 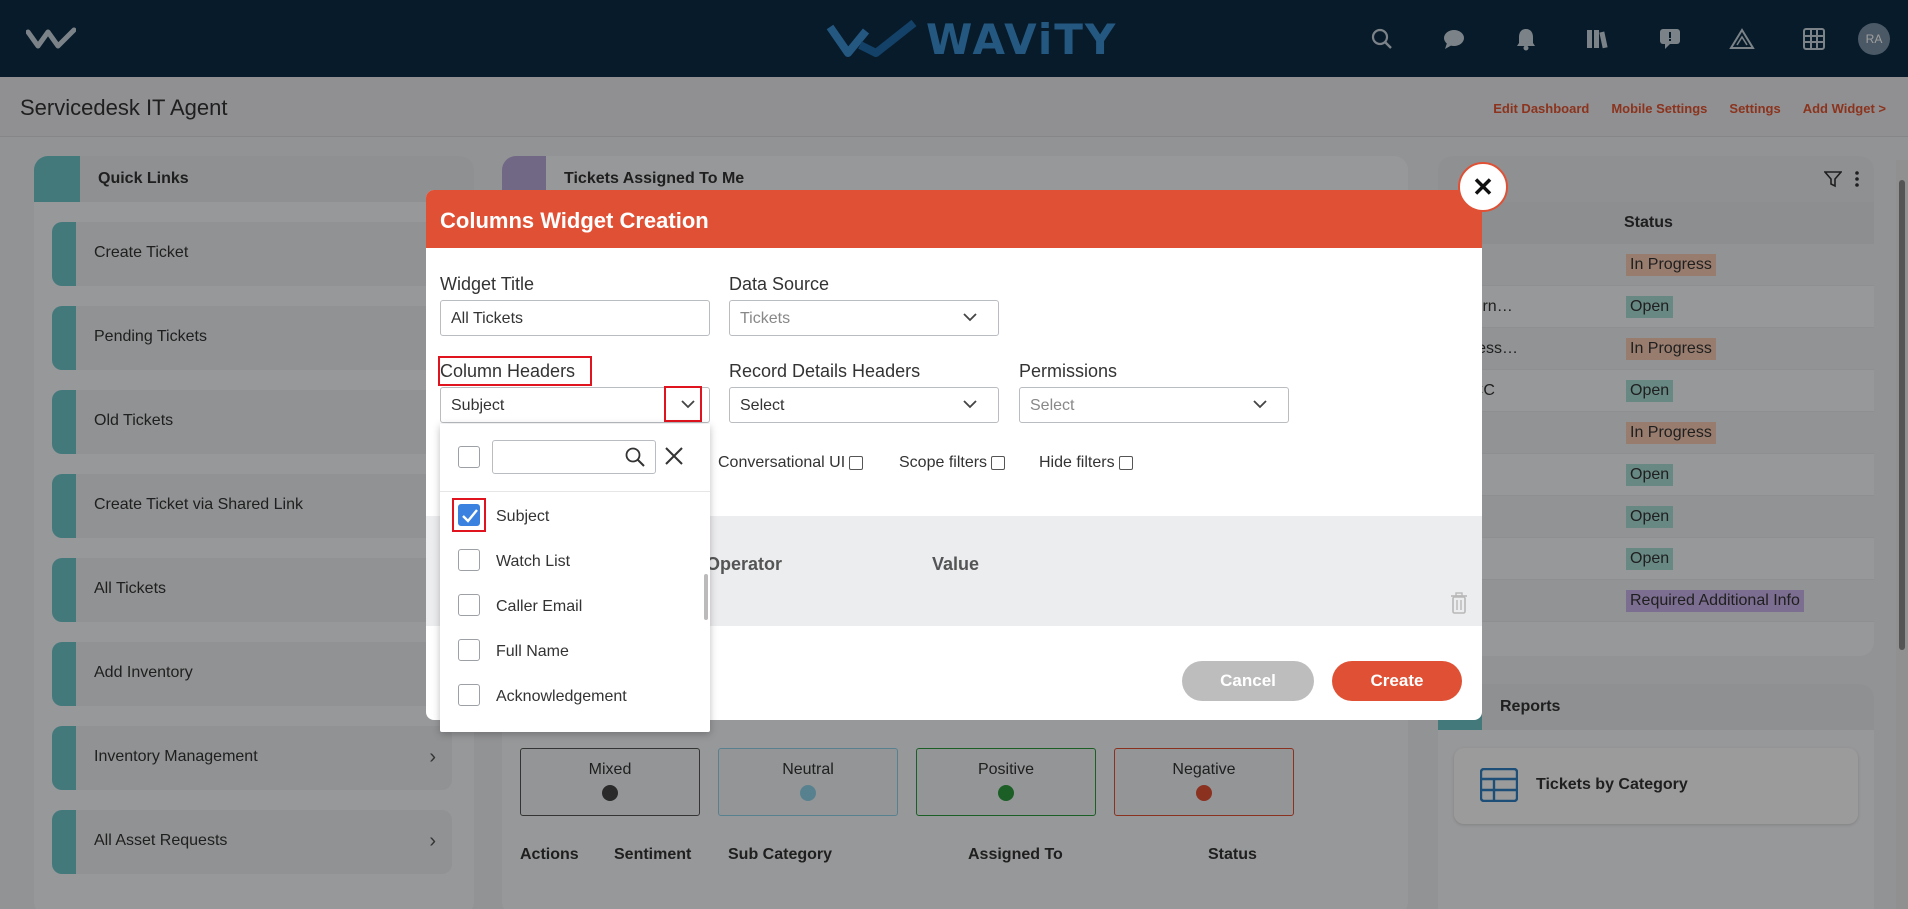 I want to click on widget-title-label: Widget Title, so click(x=487, y=284).